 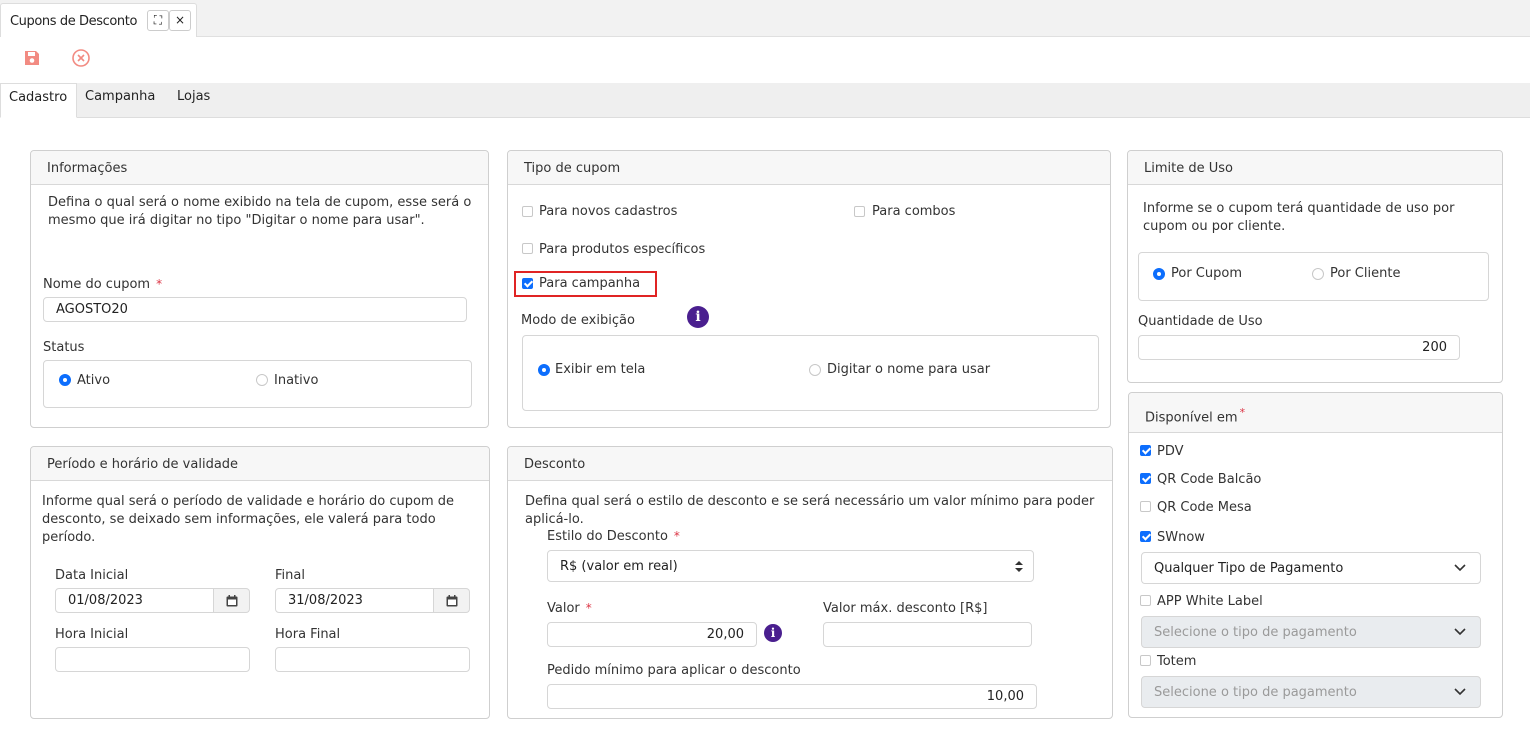 I want to click on calendar-button-final, so click(x=452, y=600).